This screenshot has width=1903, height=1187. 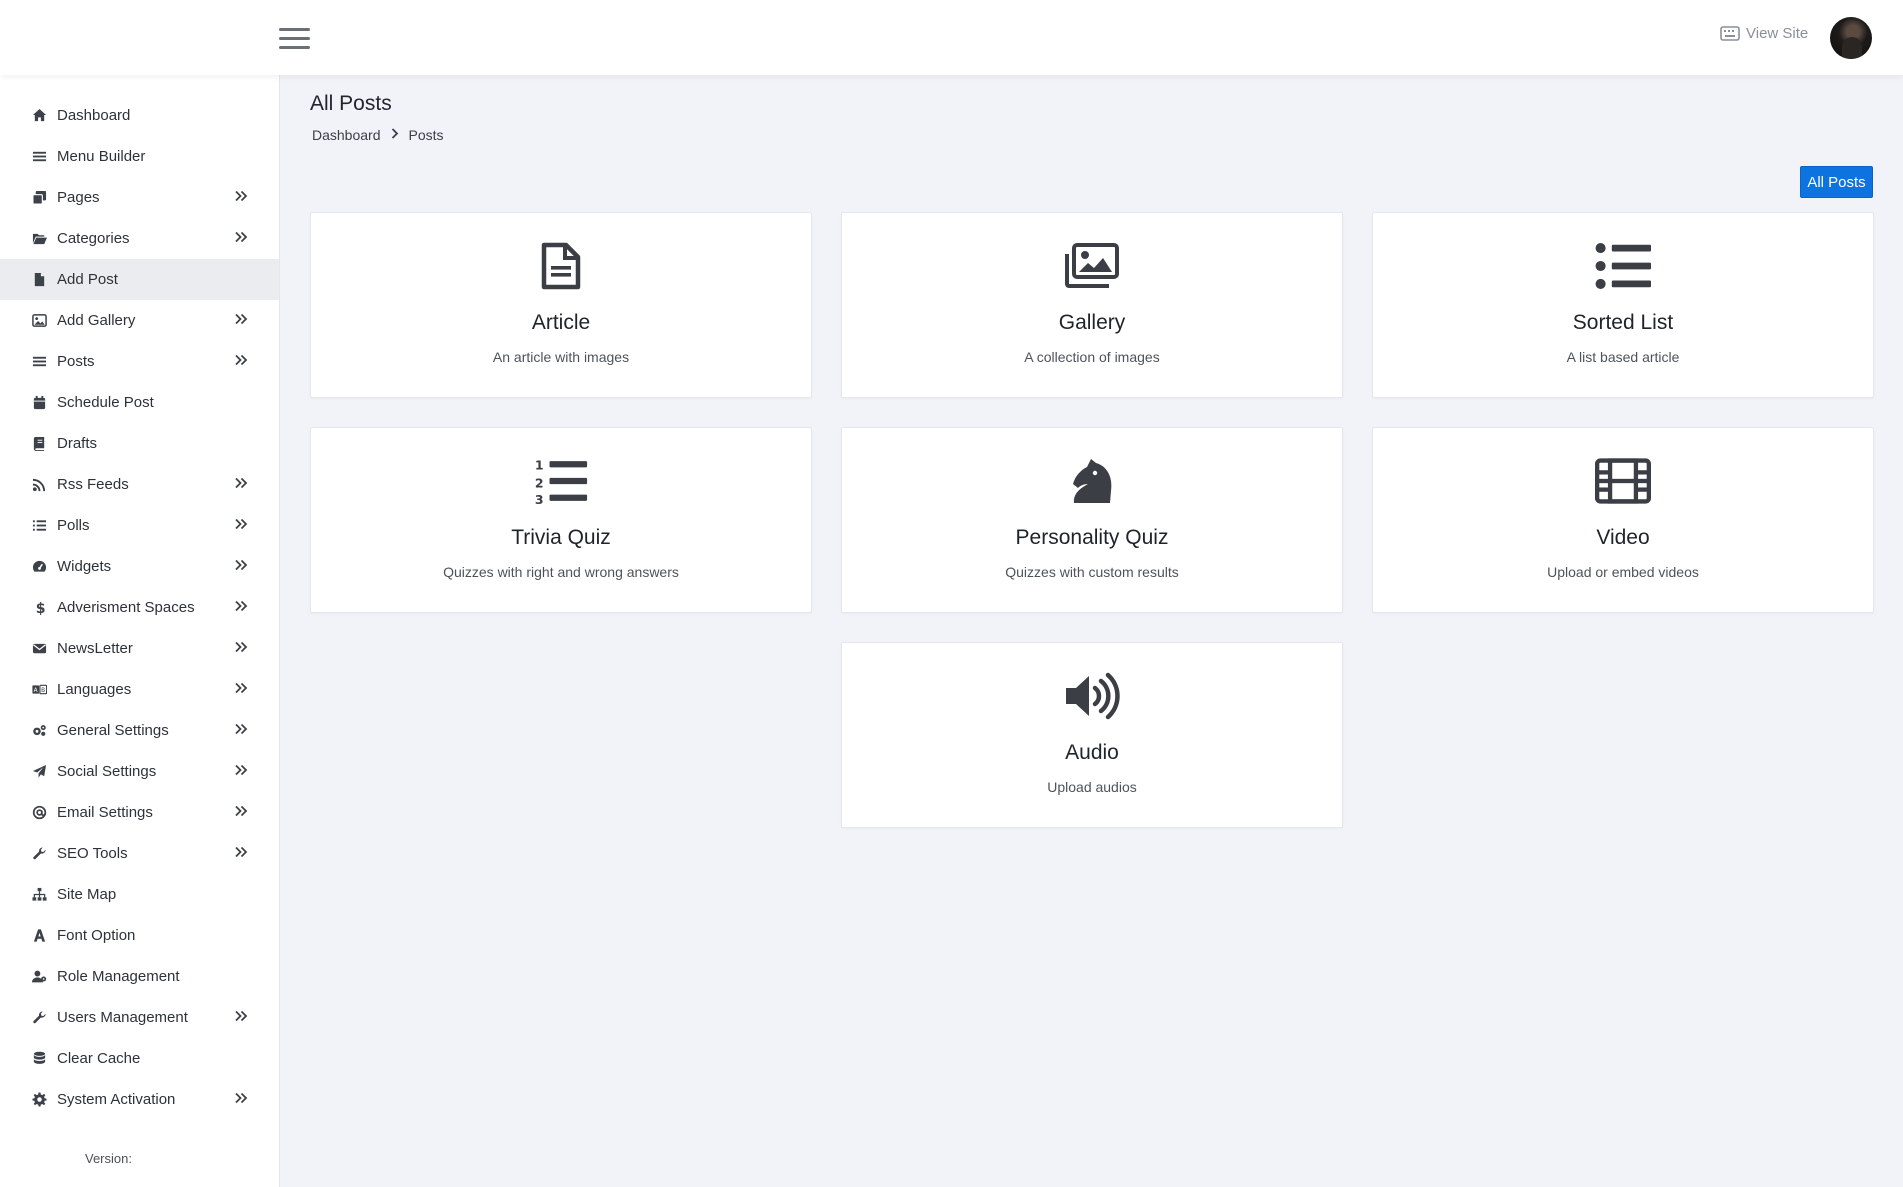 I want to click on page-title: All Posts, so click(x=351, y=103).